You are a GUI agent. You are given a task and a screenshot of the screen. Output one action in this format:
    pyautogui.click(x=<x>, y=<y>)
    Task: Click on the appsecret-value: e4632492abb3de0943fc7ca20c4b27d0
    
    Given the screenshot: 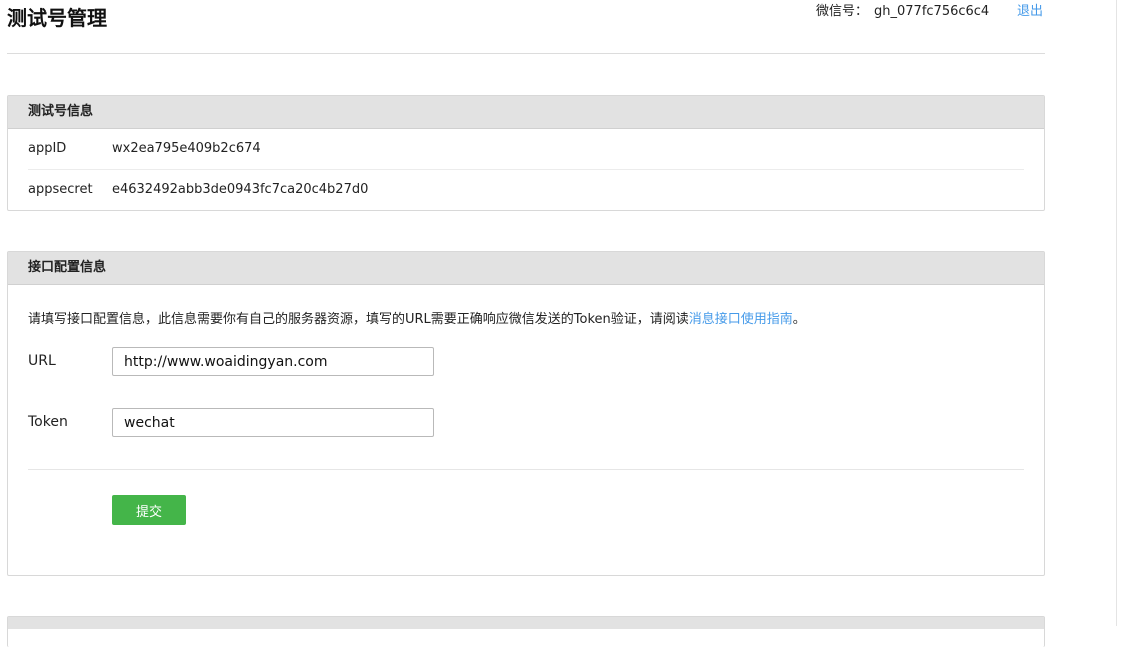 What is the action you would take?
    pyautogui.click(x=240, y=189)
    